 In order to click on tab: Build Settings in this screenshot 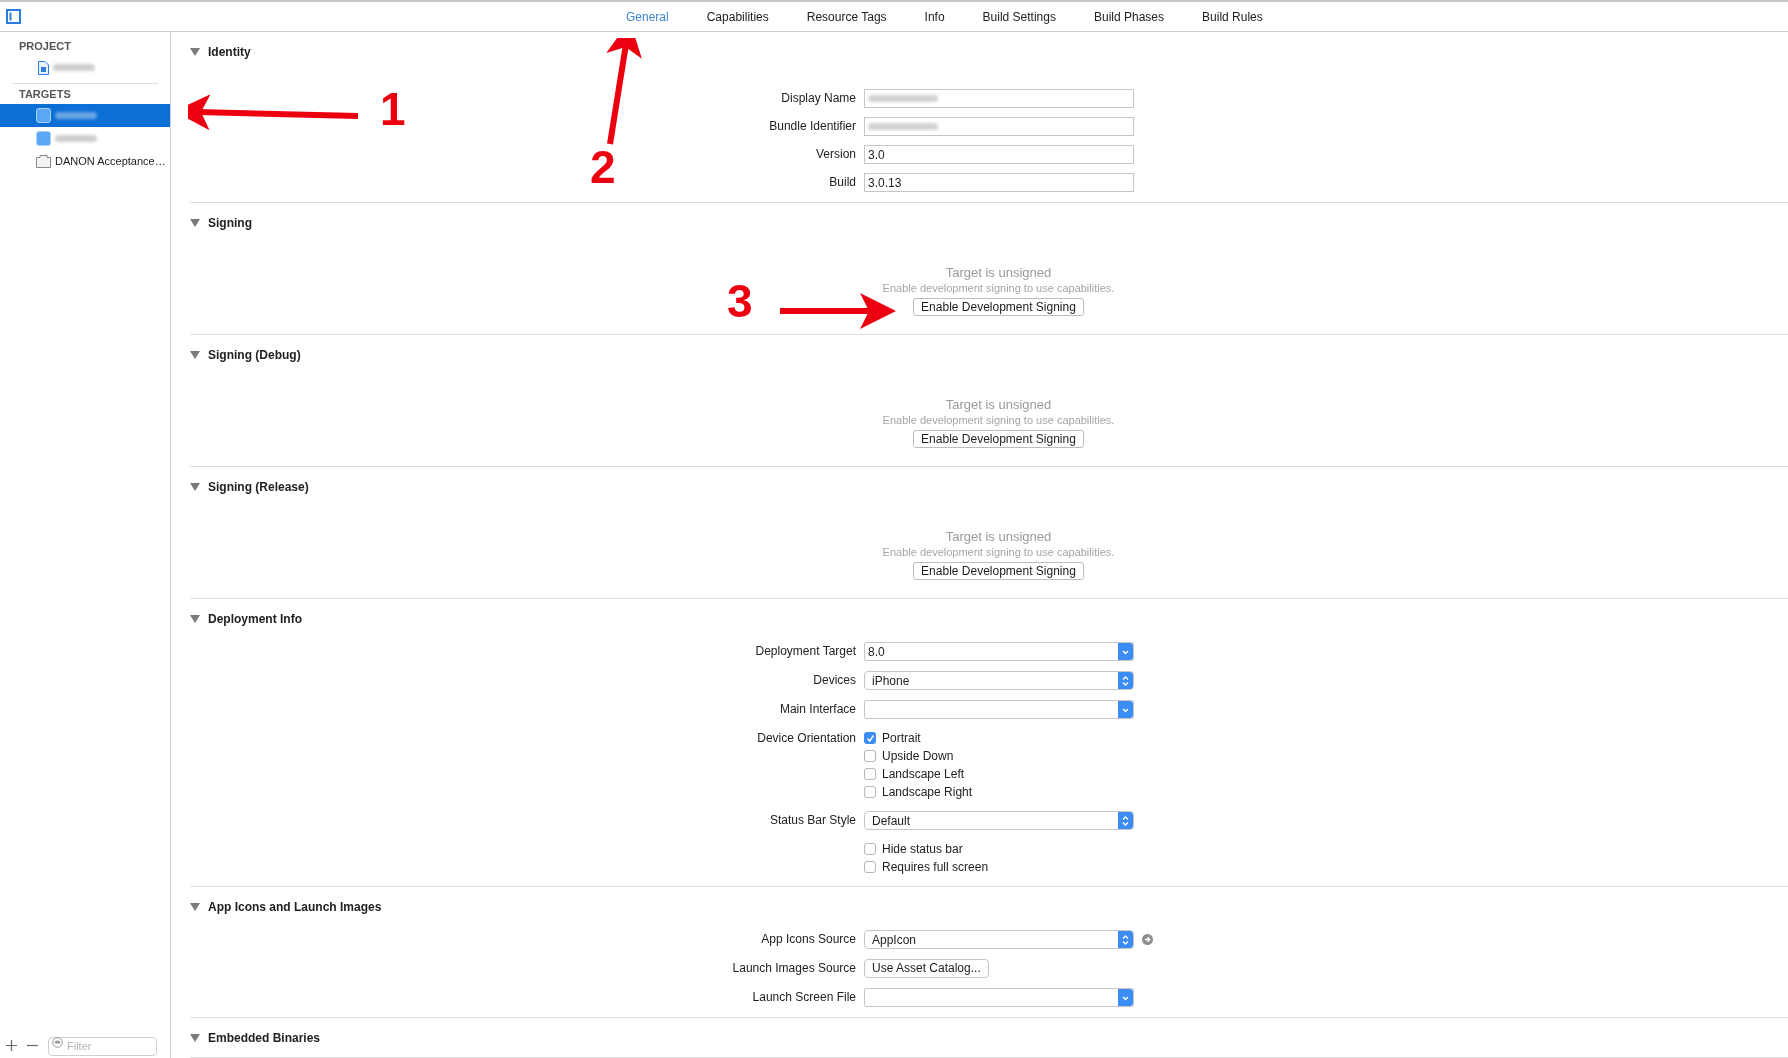, I will do `click(1019, 16)`.